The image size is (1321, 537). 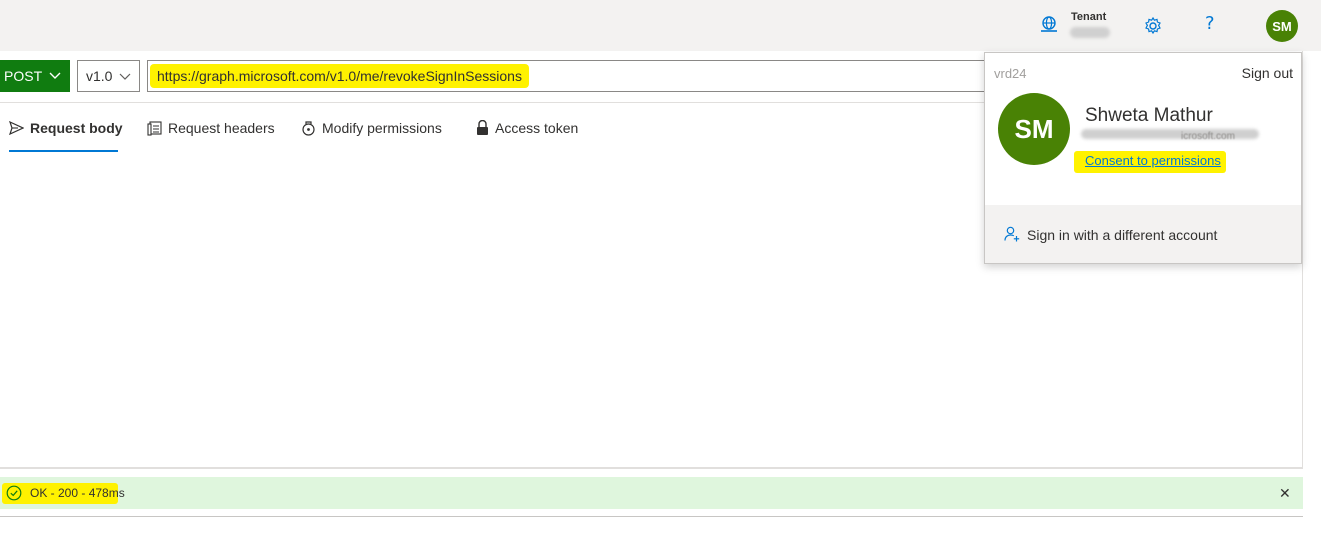 I want to click on tab-label: Request body, so click(x=76, y=128).